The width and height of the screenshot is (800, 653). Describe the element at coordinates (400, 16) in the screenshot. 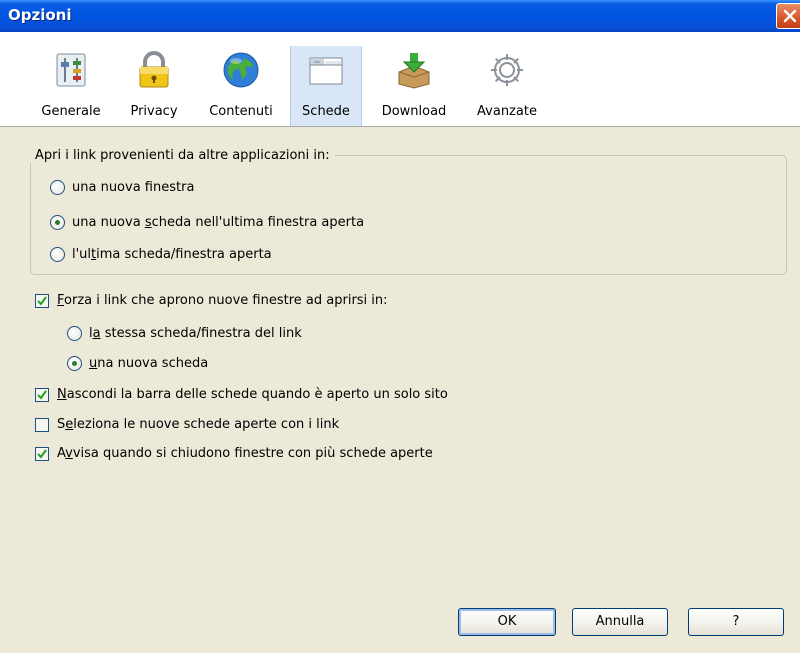

I see `title-bar: Opzioni` at that location.